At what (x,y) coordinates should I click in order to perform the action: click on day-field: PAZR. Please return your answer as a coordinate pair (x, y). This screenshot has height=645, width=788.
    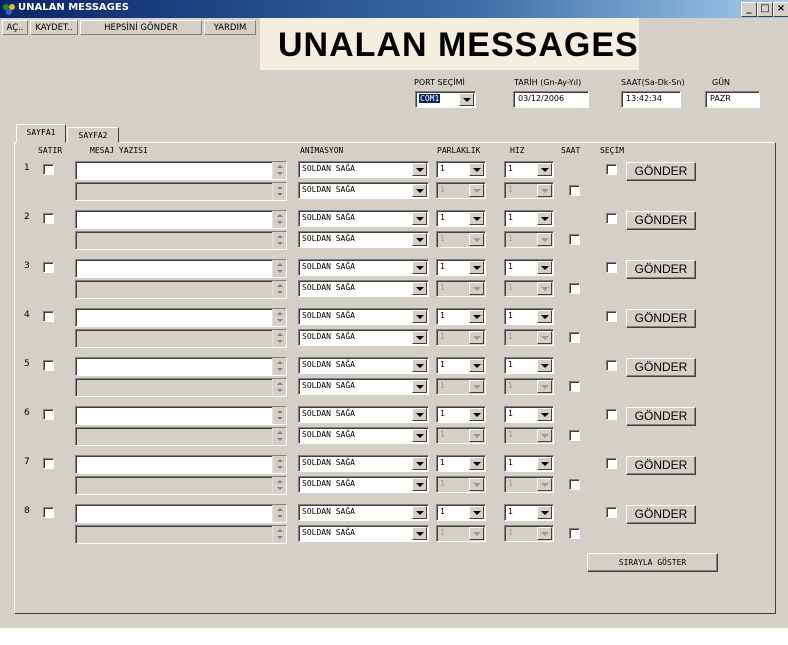
    Looking at the image, I should click on (732, 99).